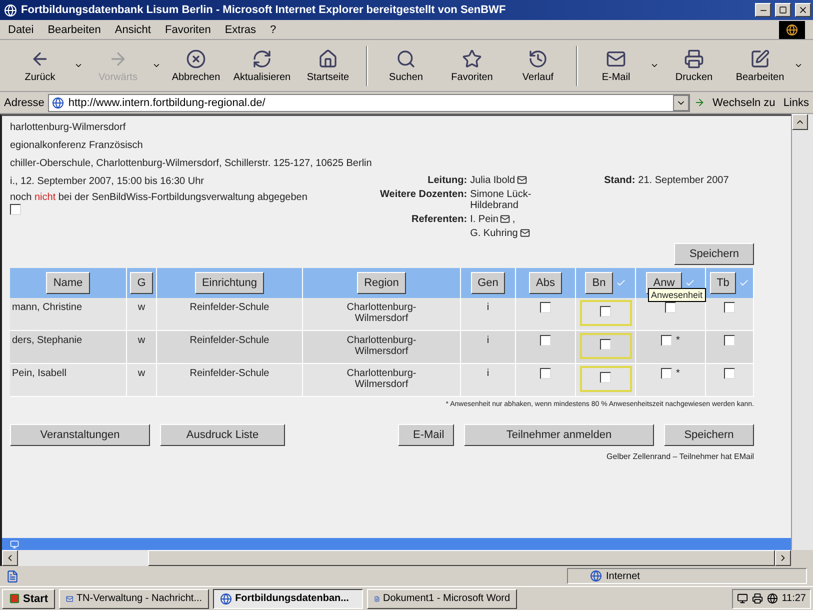  What do you see at coordinates (484, 219) in the screenshot?
I see `person-name: I. Pein` at bounding box center [484, 219].